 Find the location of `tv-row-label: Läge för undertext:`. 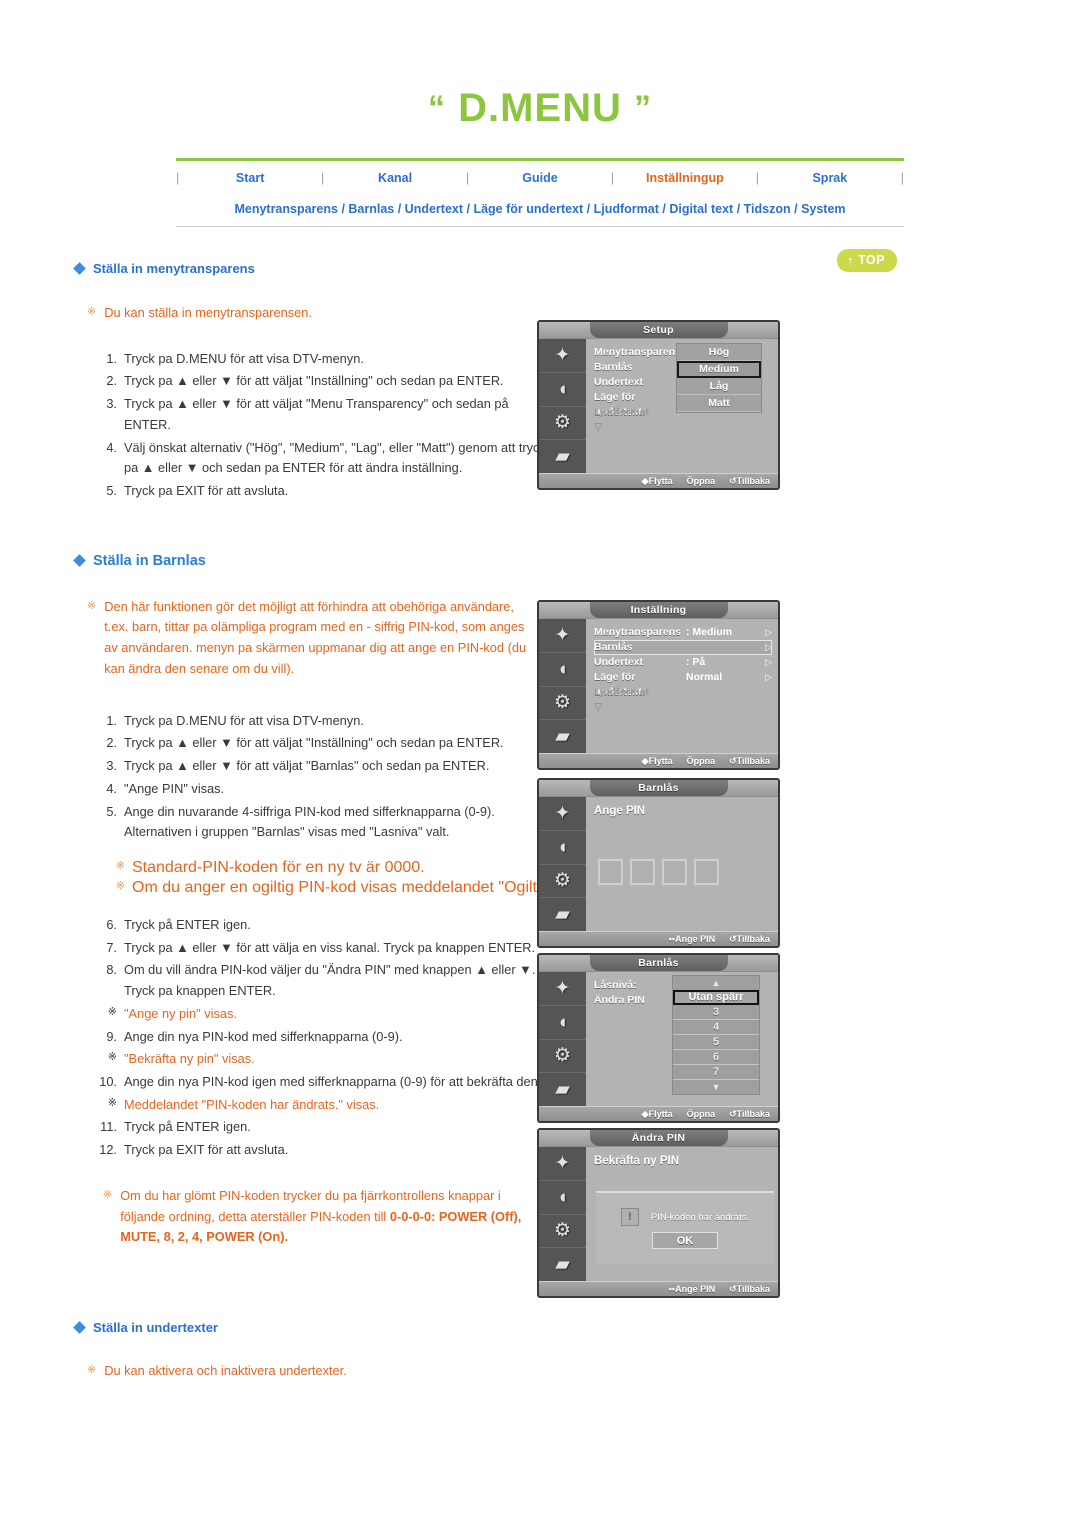

tv-row-label: Läge för undertext: is located at coordinates (620, 404).